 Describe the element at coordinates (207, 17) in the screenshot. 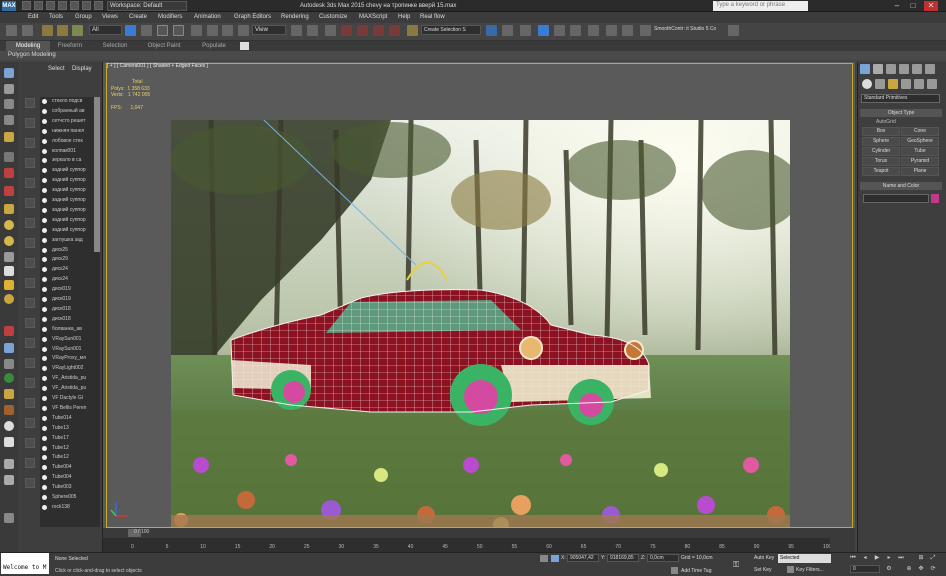

I see `menu-animation: Animation` at that location.